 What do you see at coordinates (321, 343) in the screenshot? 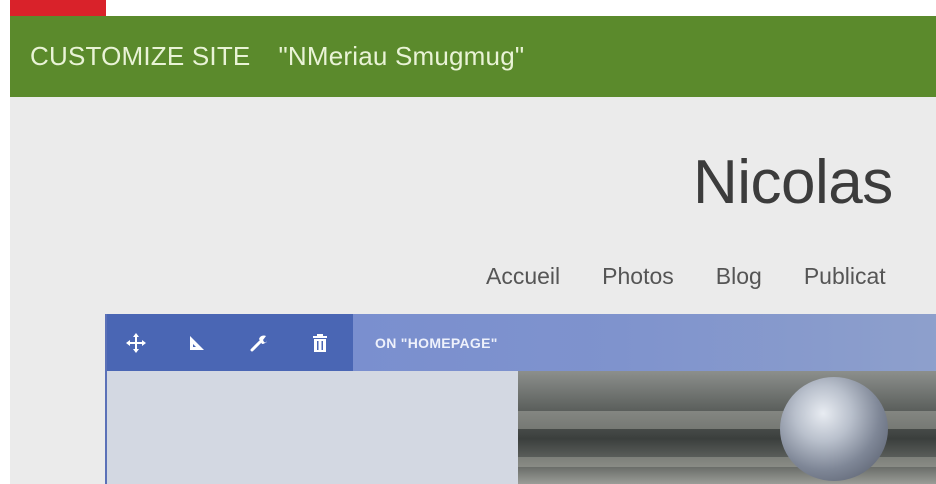
I see `trash-icon` at bounding box center [321, 343].